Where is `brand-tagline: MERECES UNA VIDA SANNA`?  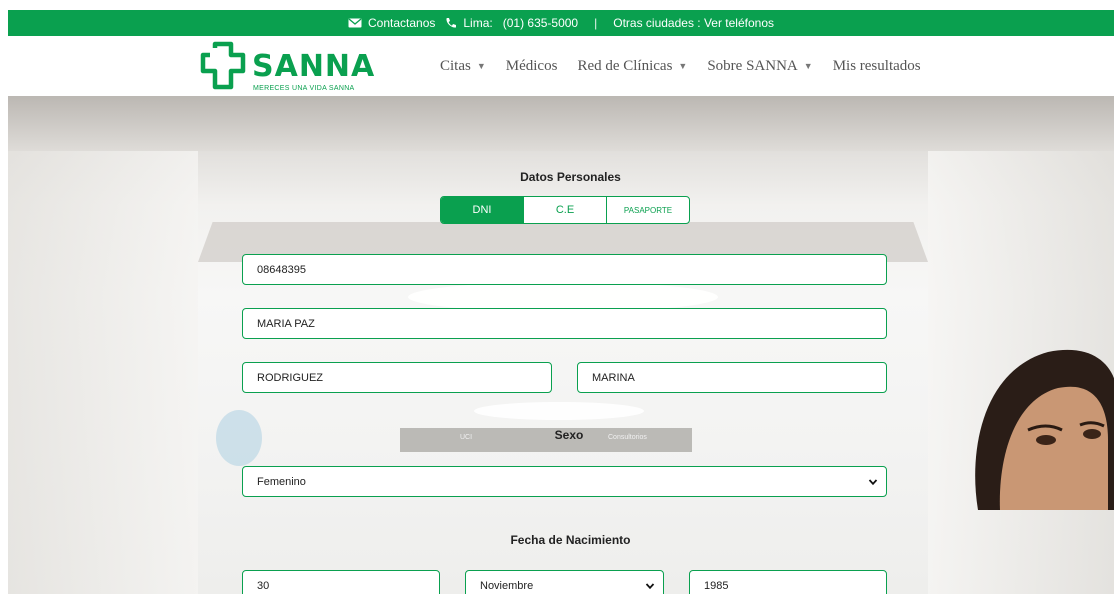
brand-tagline: MERECES UNA VIDA SANNA is located at coordinates (304, 88).